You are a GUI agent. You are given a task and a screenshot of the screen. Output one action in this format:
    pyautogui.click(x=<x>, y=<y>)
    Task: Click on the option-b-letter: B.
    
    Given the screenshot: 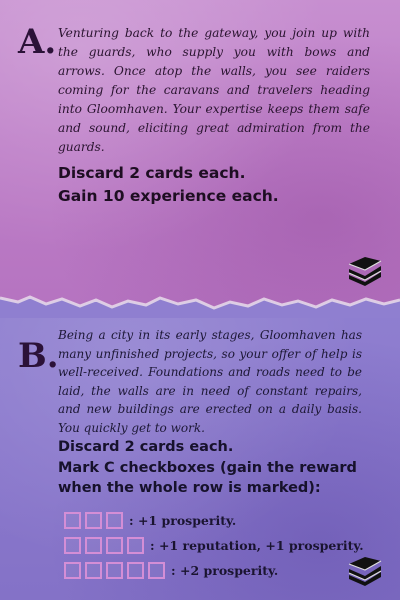 What is the action you would take?
    pyautogui.click(x=38, y=356)
    